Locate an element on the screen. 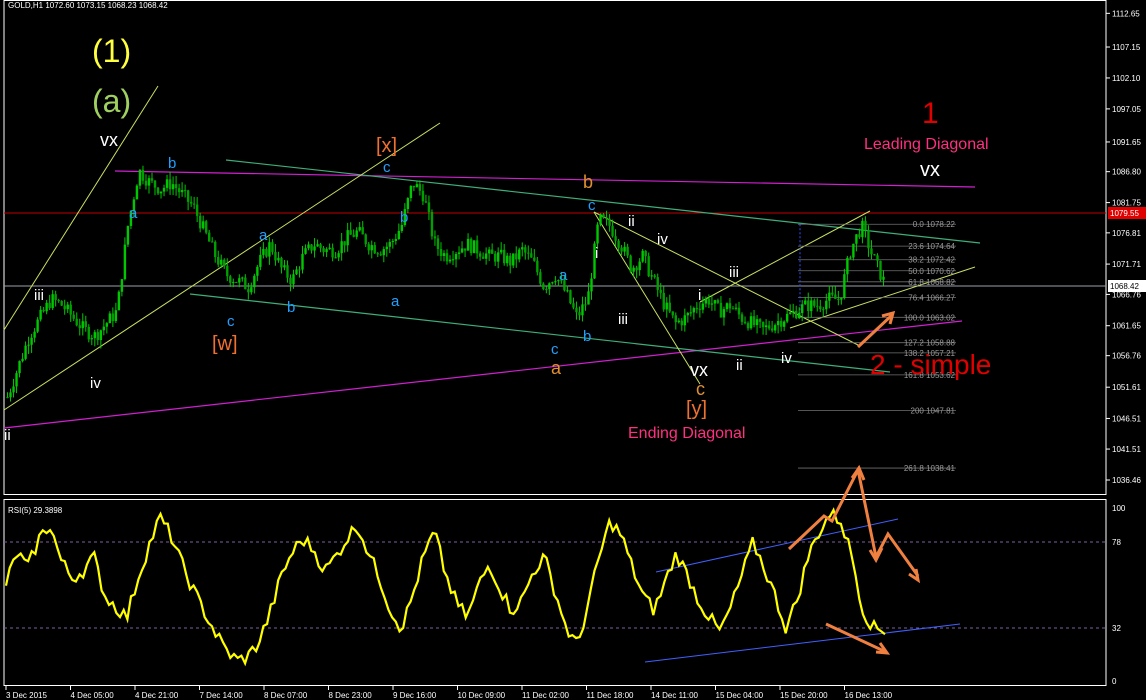 This screenshot has height=700, width=1146. svg-text: c is located at coordinates (592, 205).